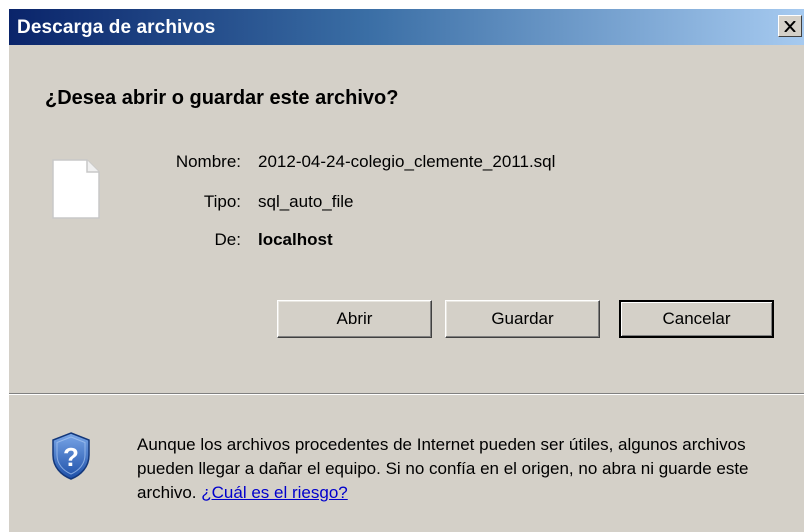  What do you see at coordinates (4, 266) in the screenshot?
I see `desktop-edge-left` at bounding box center [4, 266].